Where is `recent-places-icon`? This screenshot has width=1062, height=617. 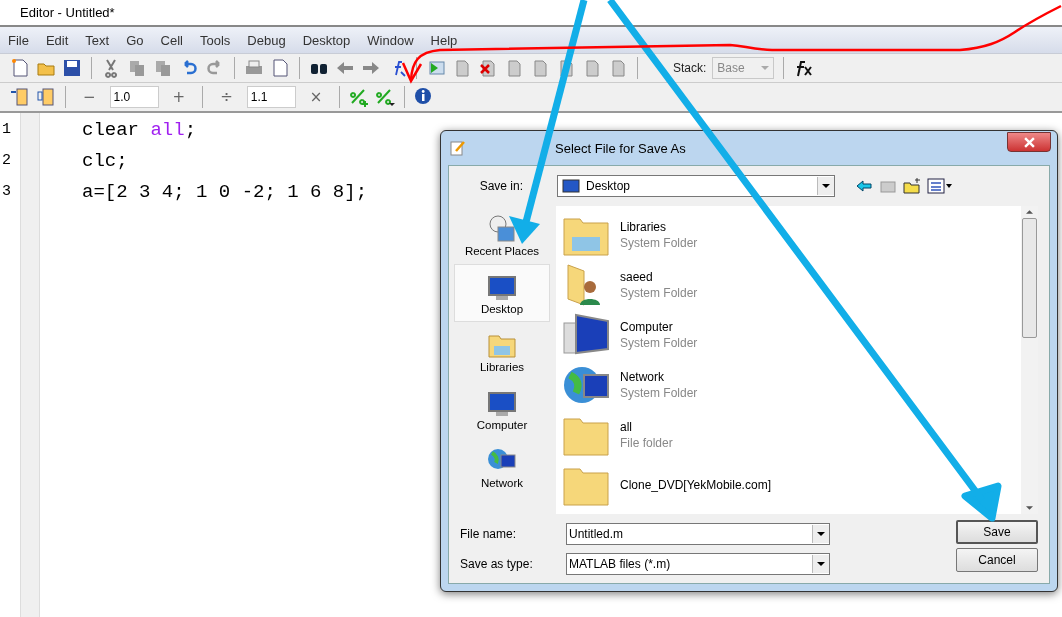 recent-places-icon is located at coordinates (502, 229).